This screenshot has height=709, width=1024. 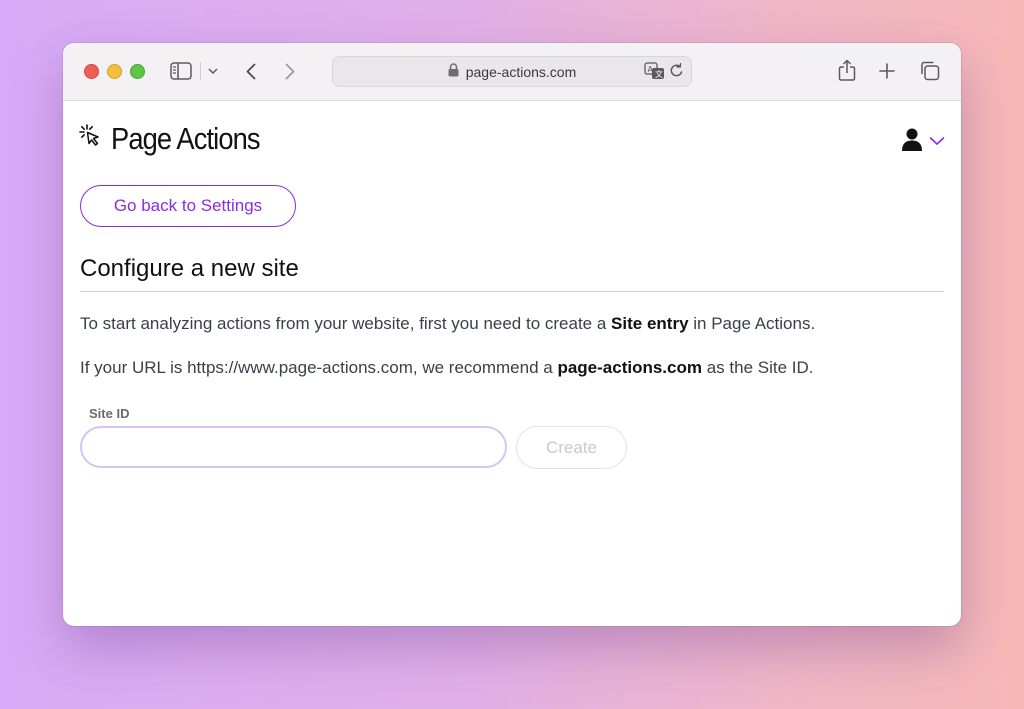 What do you see at coordinates (930, 71) in the screenshot?
I see `tabs-overview-icon` at bounding box center [930, 71].